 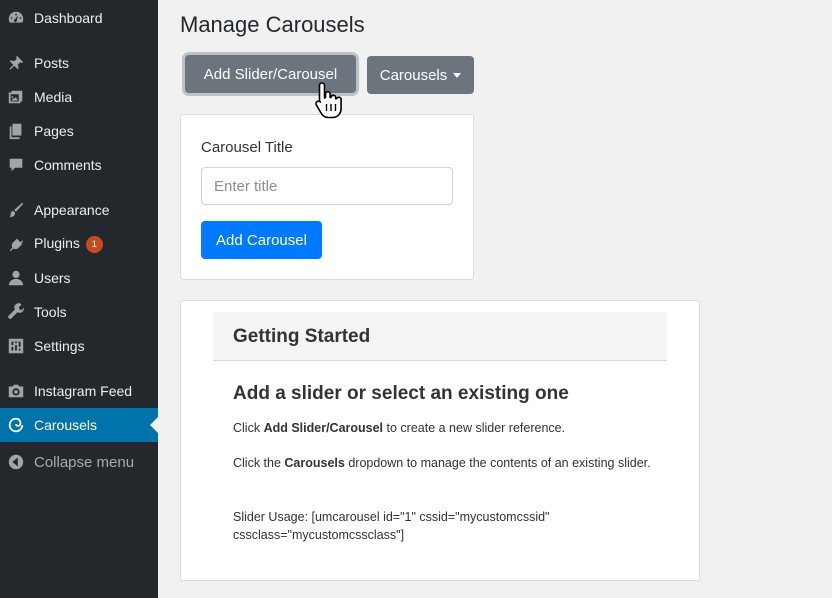 What do you see at coordinates (59, 346) in the screenshot?
I see `sidebar-item-label: Settings` at bounding box center [59, 346].